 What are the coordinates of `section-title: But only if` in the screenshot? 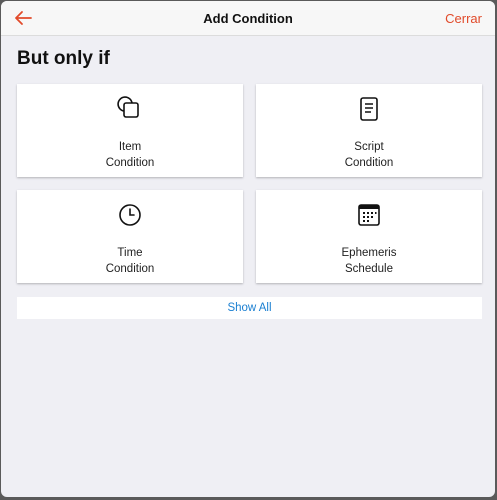 It's located at (63, 58).